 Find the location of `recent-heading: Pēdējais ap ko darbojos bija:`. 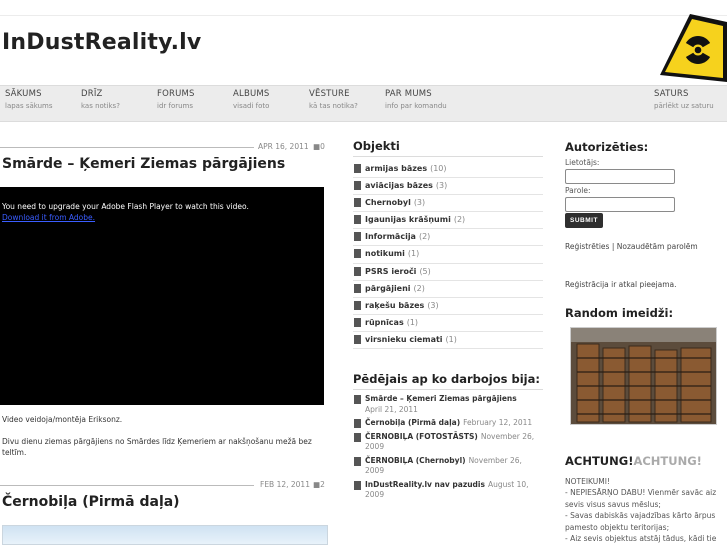

recent-heading: Pēdējais ap ko darbojos bija: is located at coordinates (446, 379).